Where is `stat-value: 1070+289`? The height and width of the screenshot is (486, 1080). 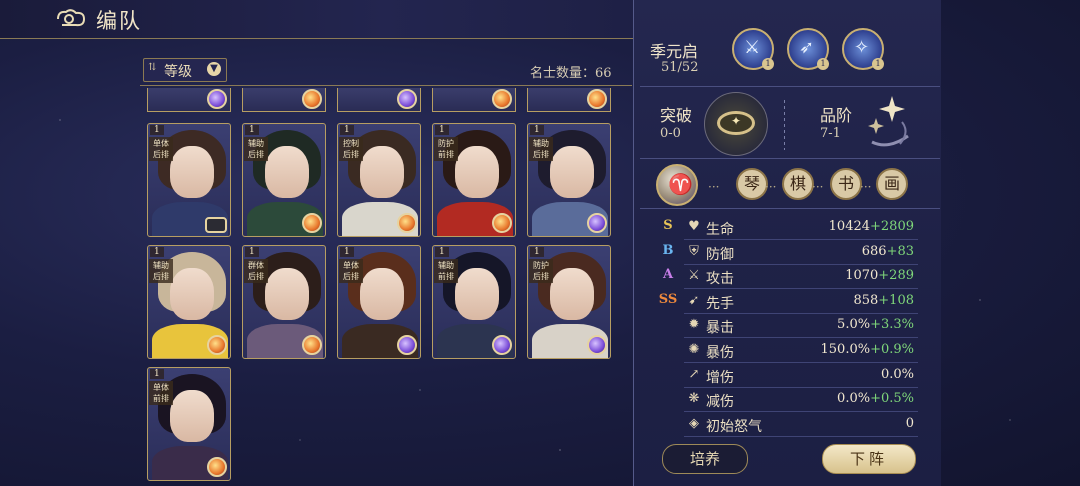 stat-value: 1070+289 is located at coordinates (879, 275).